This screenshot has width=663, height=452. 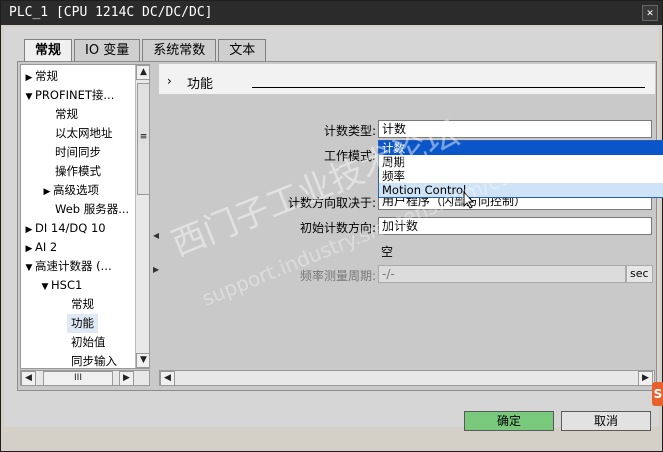 What do you see at coordinates (78, 378) in the screenshot?
I see `scroll-thumb-horizontal: III` at bounding box center [78, 378].